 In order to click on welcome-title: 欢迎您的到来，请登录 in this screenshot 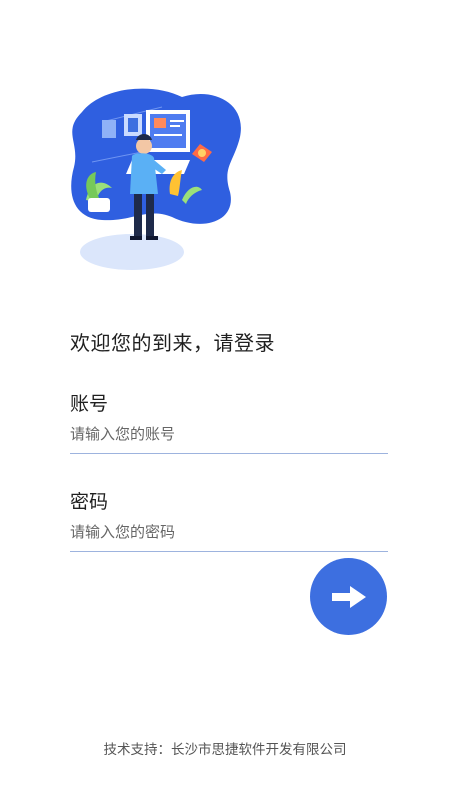, I will do `click(172, 343)`.